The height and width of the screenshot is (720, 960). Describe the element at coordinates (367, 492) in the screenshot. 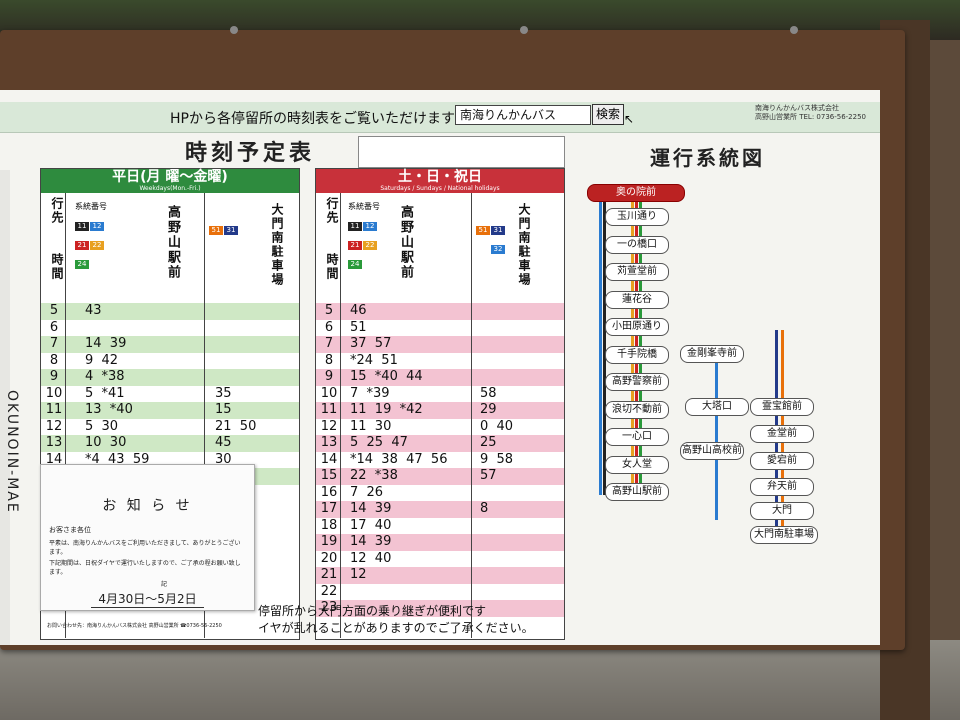

I see `minutes-cell-station: 7 26` at that location.